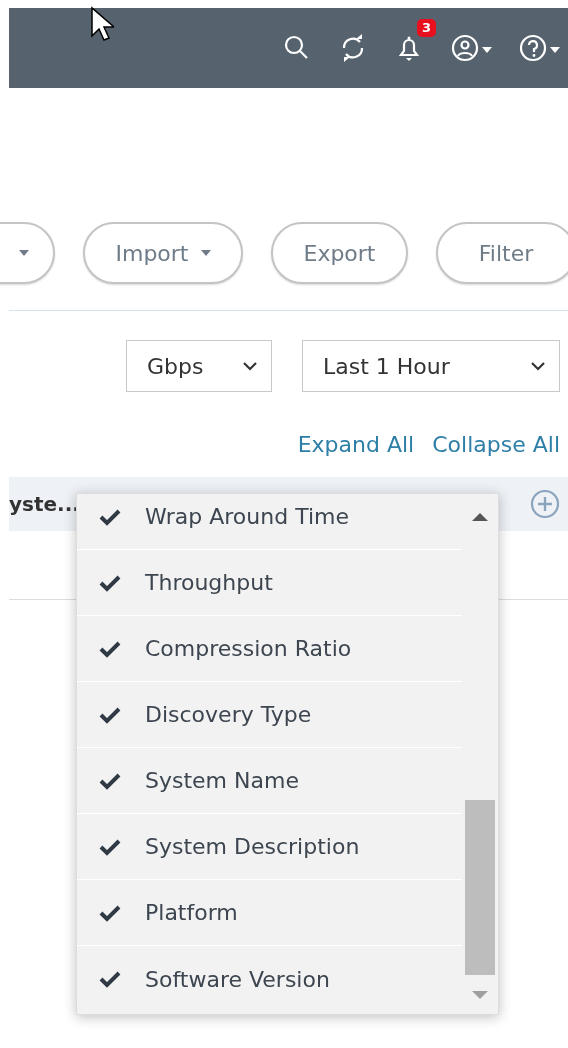 This screenshot has width=568, height=1048. I want to click on help-icon, so click(539, 48).